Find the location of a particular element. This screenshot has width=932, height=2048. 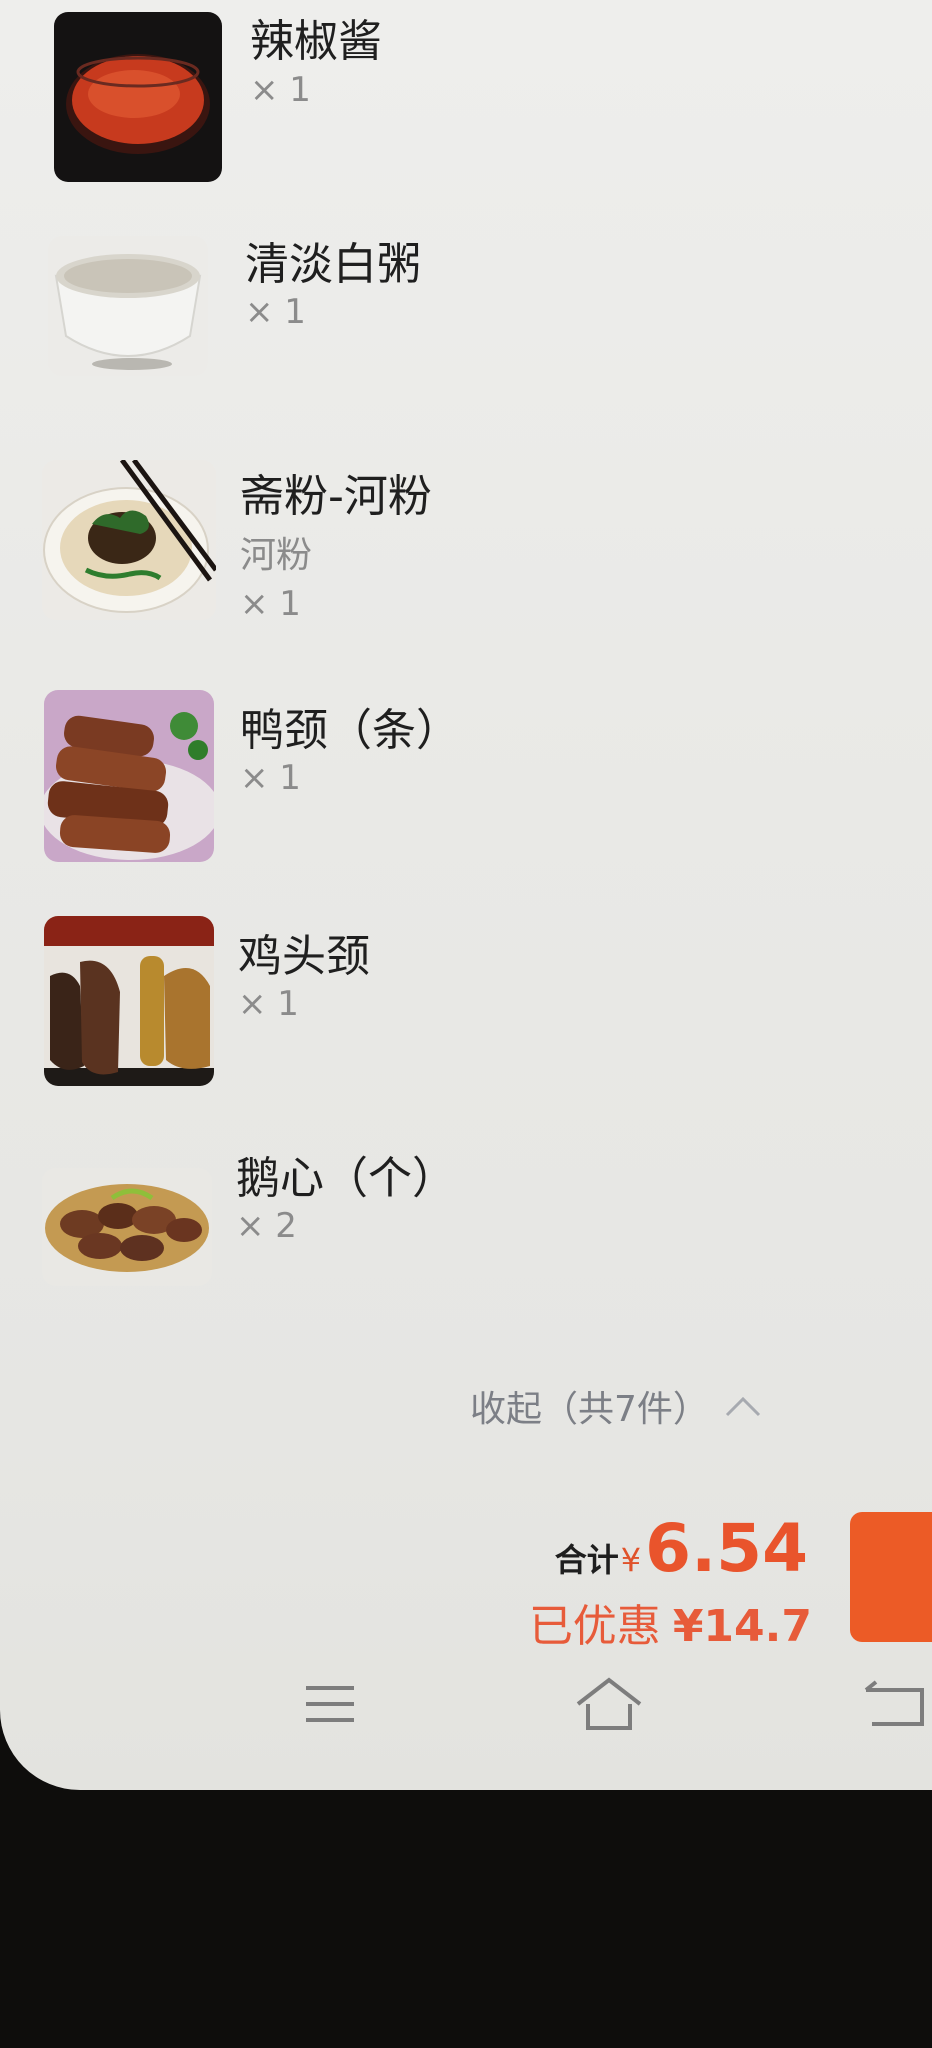

menu-icon is located at coordinates (330, 1705).